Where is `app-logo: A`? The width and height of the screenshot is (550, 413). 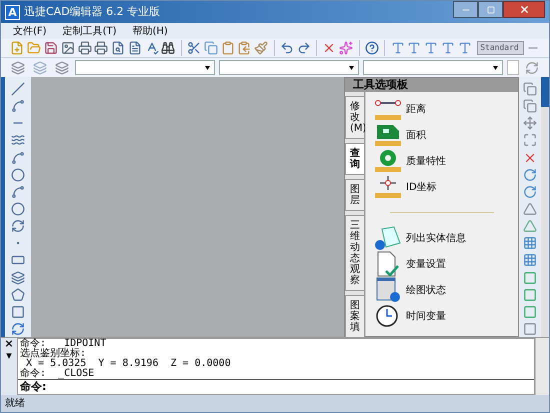
app-logo: A is located at coordinates (12, 12).